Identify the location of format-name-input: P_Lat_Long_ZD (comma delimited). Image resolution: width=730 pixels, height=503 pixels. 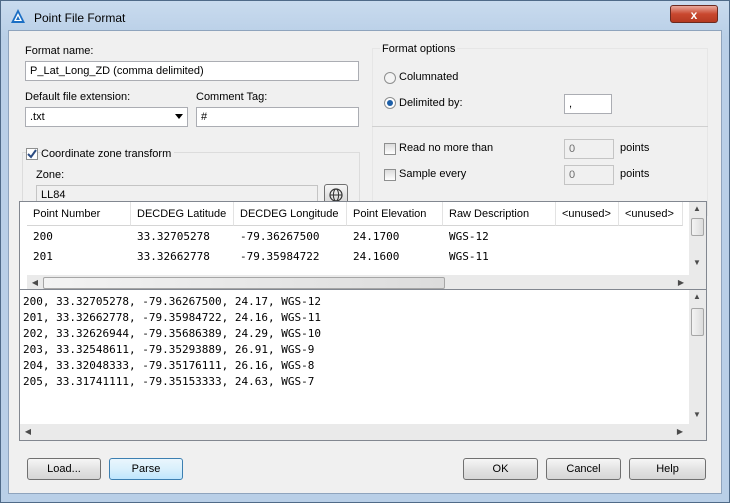
(192, 71).